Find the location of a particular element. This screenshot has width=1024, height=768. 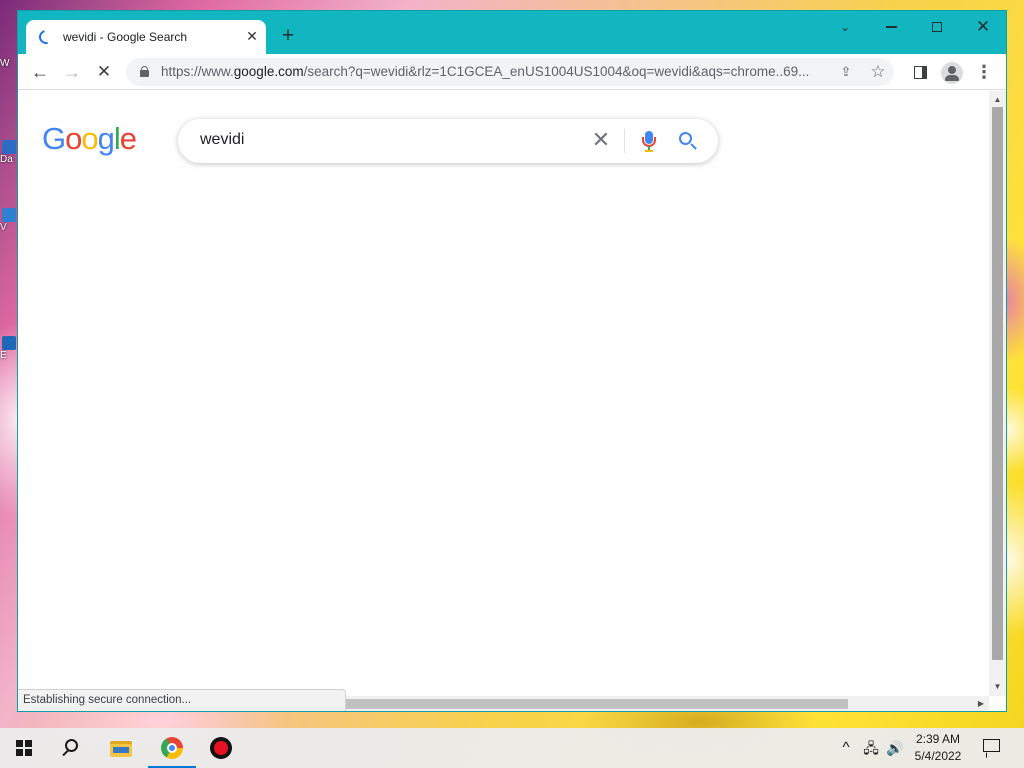

clock-time: 2:39 AM is located at coordinates (938, 739).